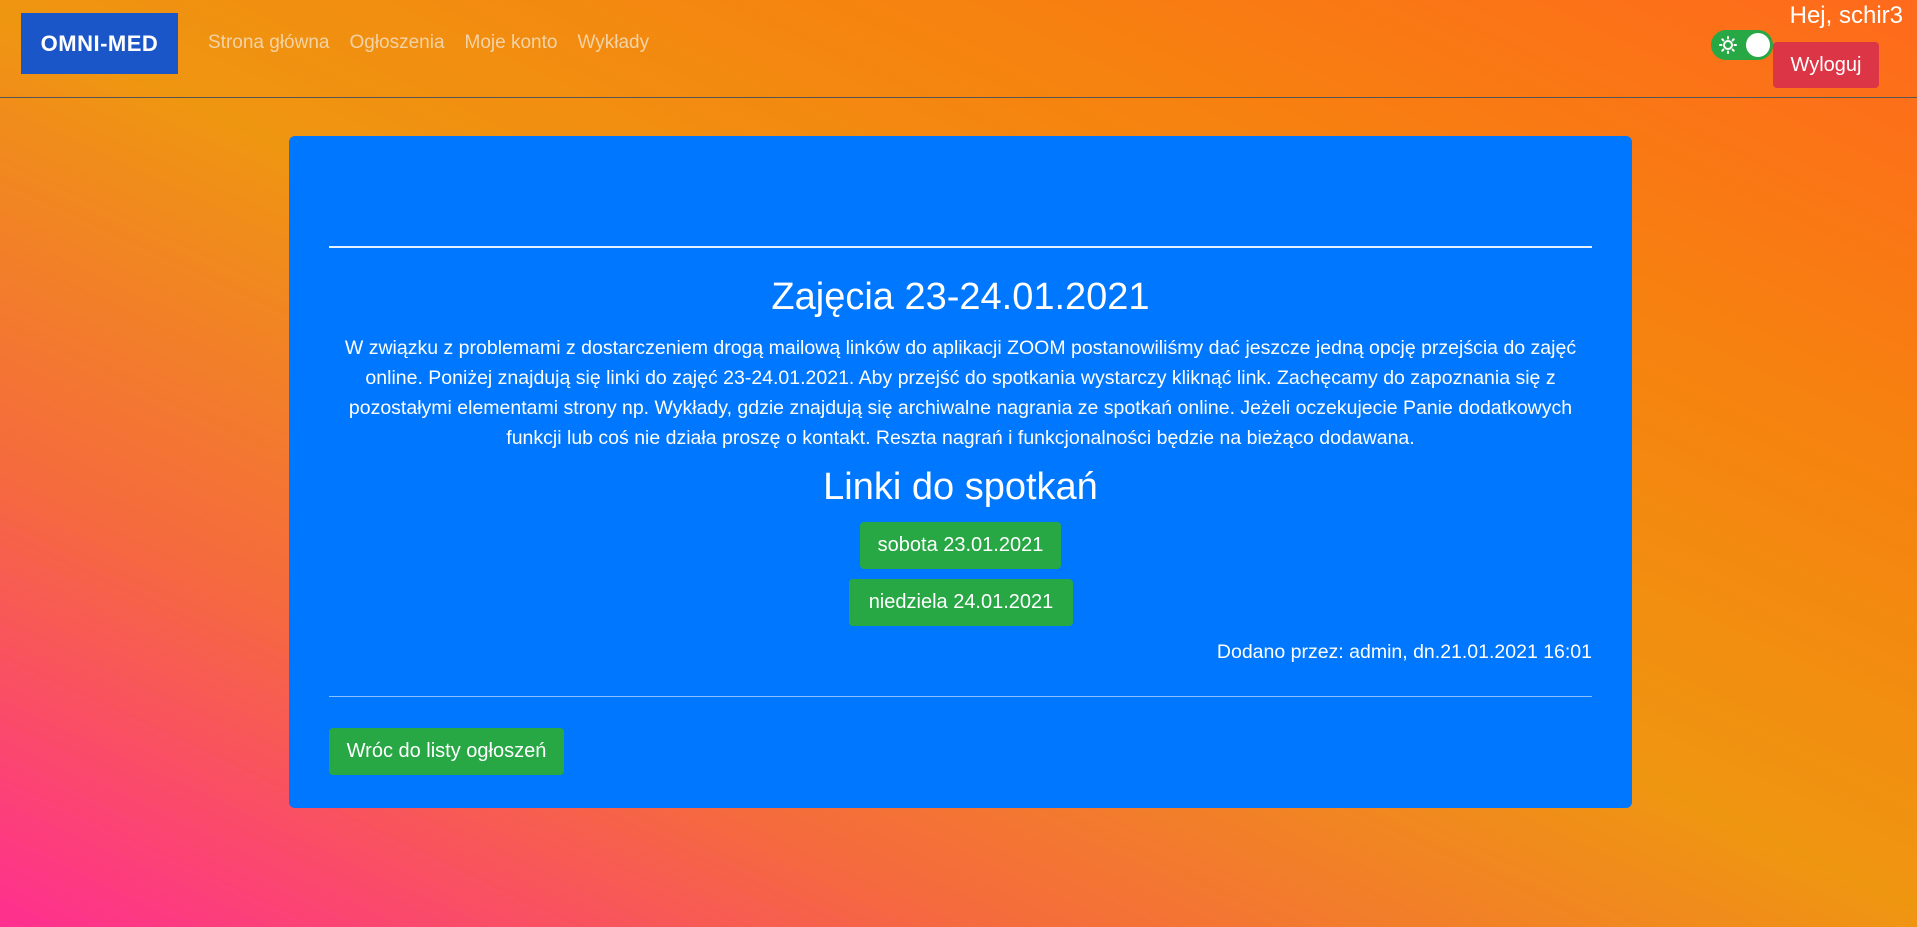 Image resolution: width=1917 pixels, height=927 pixels. I want to click on sun-icon, so click(1728, 45).